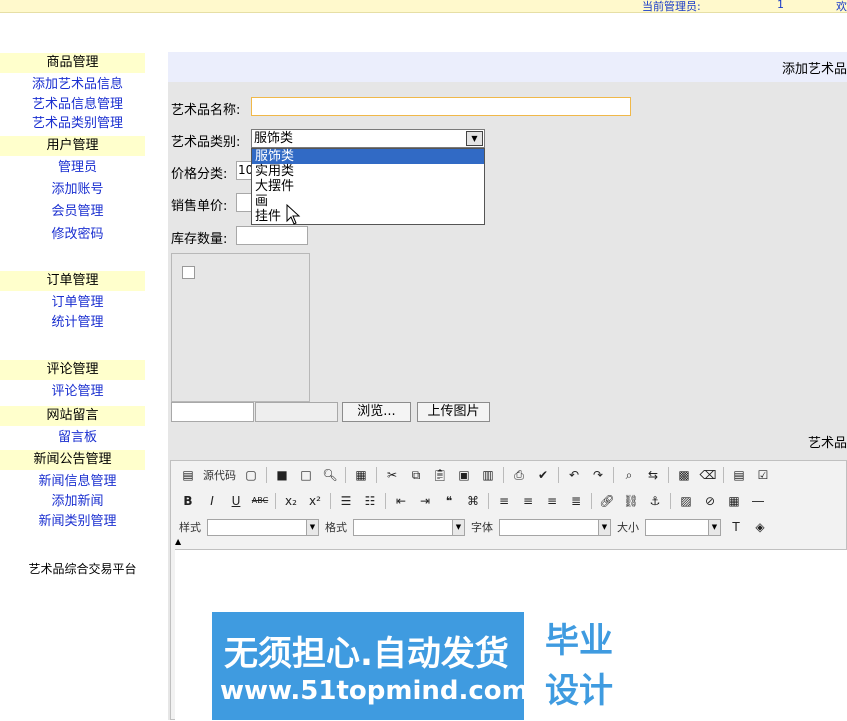 This screenshot has height=721, width=847. Describe the element at coordinates (598, 475) in the screenshot. I see `redo-icon: ↷` at that location.